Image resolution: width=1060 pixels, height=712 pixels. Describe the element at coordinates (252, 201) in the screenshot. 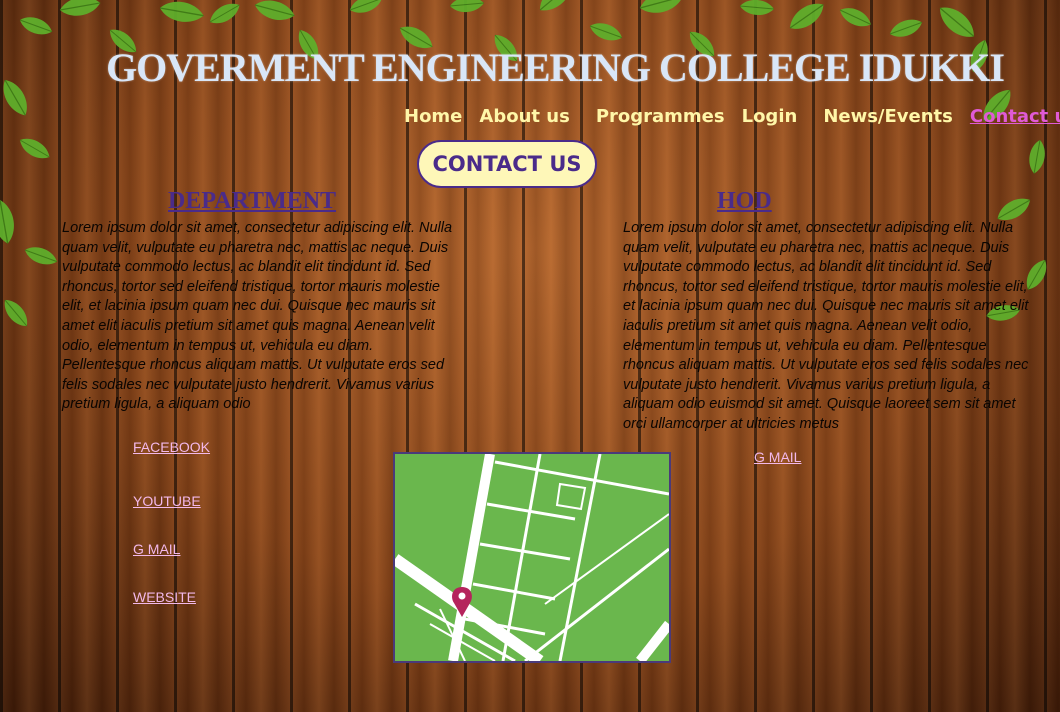

I see `department-heading: DEPARTMENT` at that location.